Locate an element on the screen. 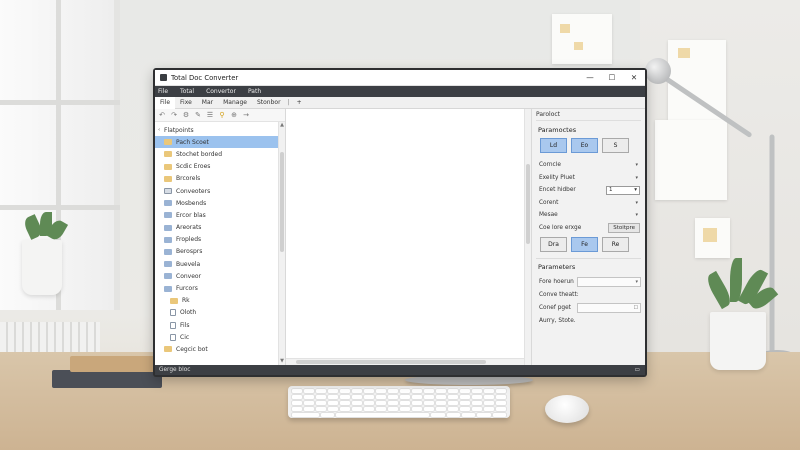  tree-item: Fils is located at coordinates (220, 325).